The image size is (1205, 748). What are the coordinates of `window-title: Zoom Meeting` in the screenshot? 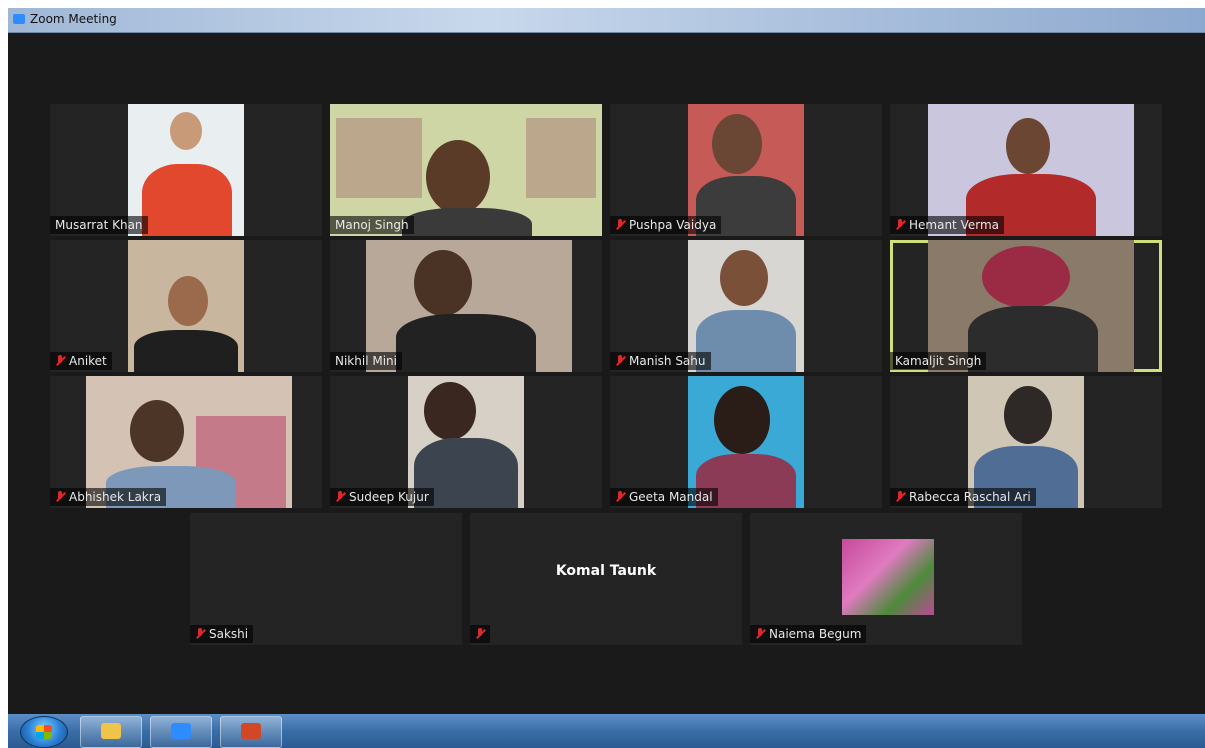 It's located at (73, 19).